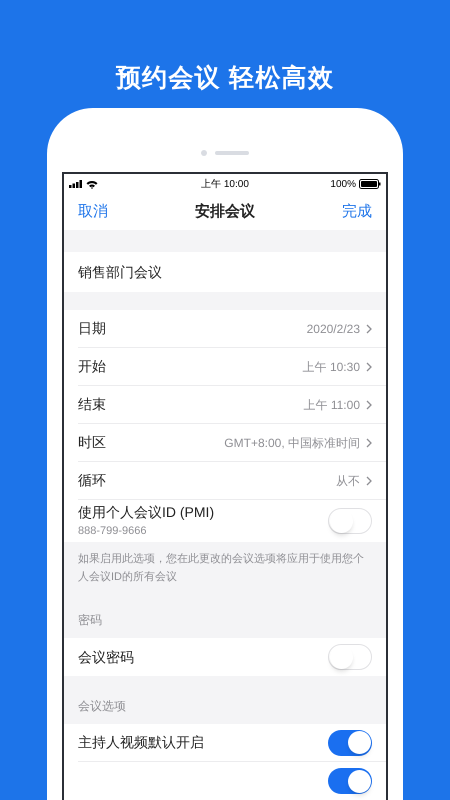 The width and height of the screenshot is (450, 800). Describe the element at coordinates (331, 367) in the screenshot. I see `row-value: 上午 10:30` at that location.